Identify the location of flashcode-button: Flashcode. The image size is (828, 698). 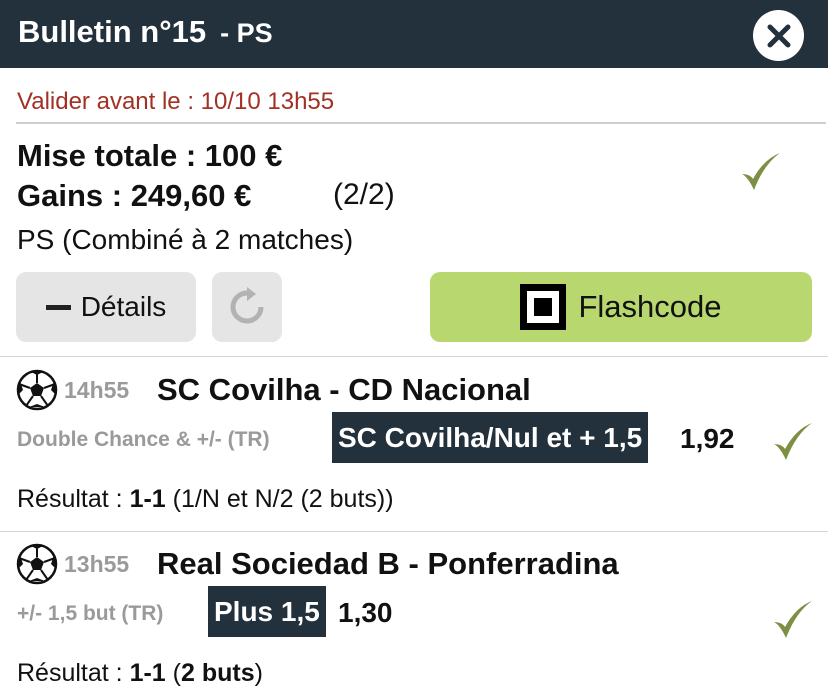
(621, 307).